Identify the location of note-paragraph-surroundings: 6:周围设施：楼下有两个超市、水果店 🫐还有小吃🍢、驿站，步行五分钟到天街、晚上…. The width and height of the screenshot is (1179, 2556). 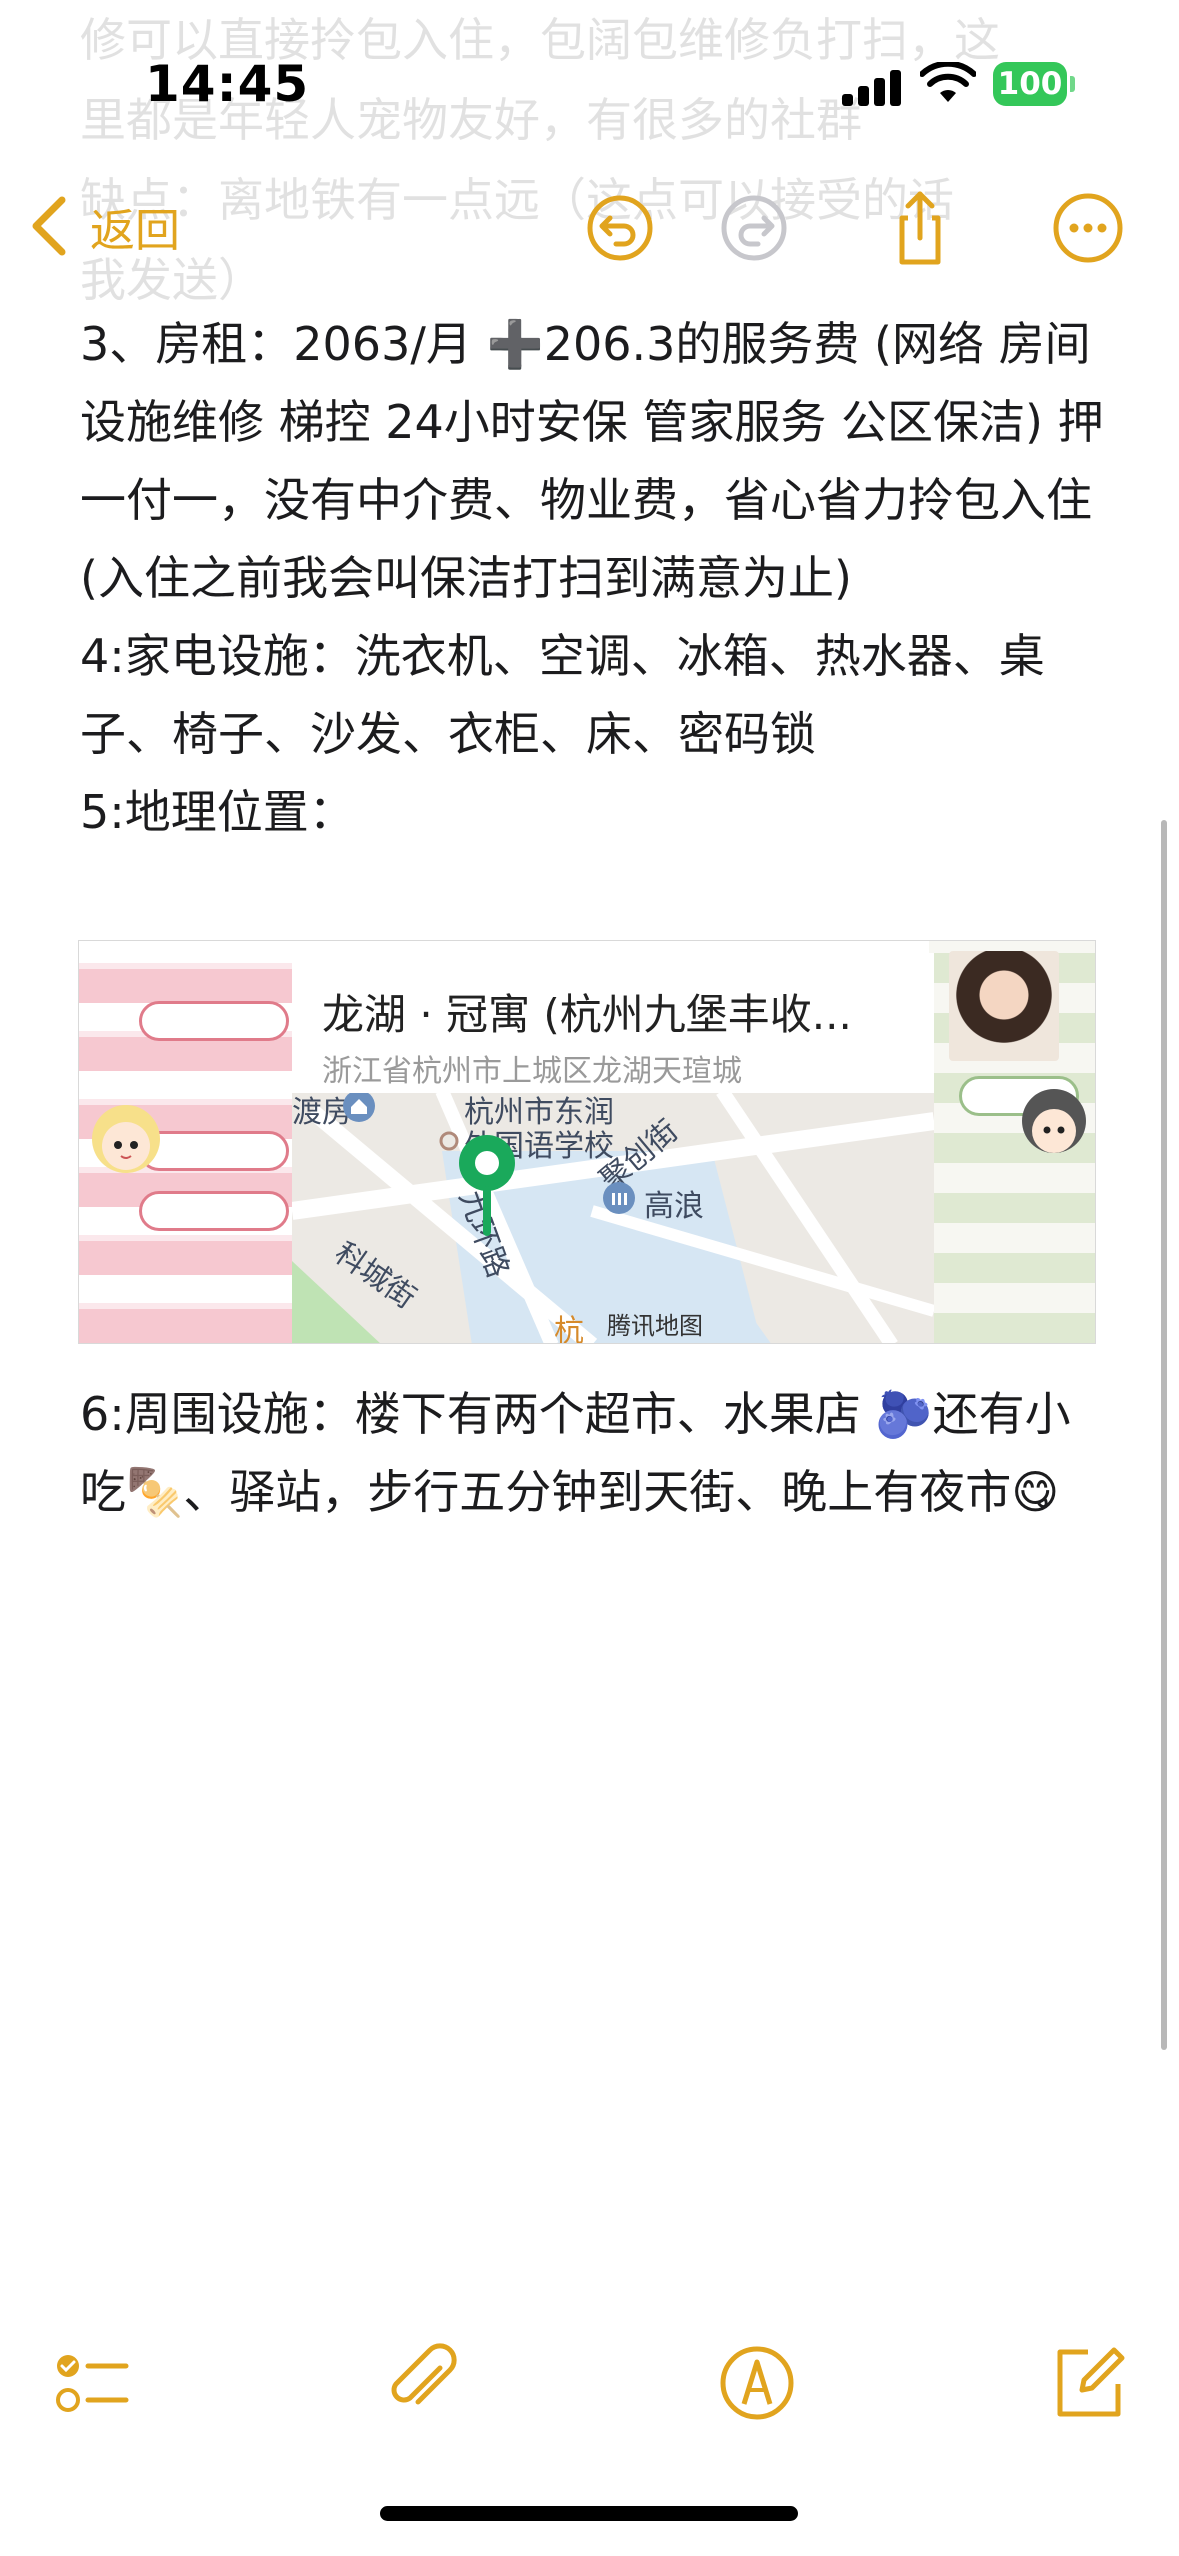
(575, 1453).